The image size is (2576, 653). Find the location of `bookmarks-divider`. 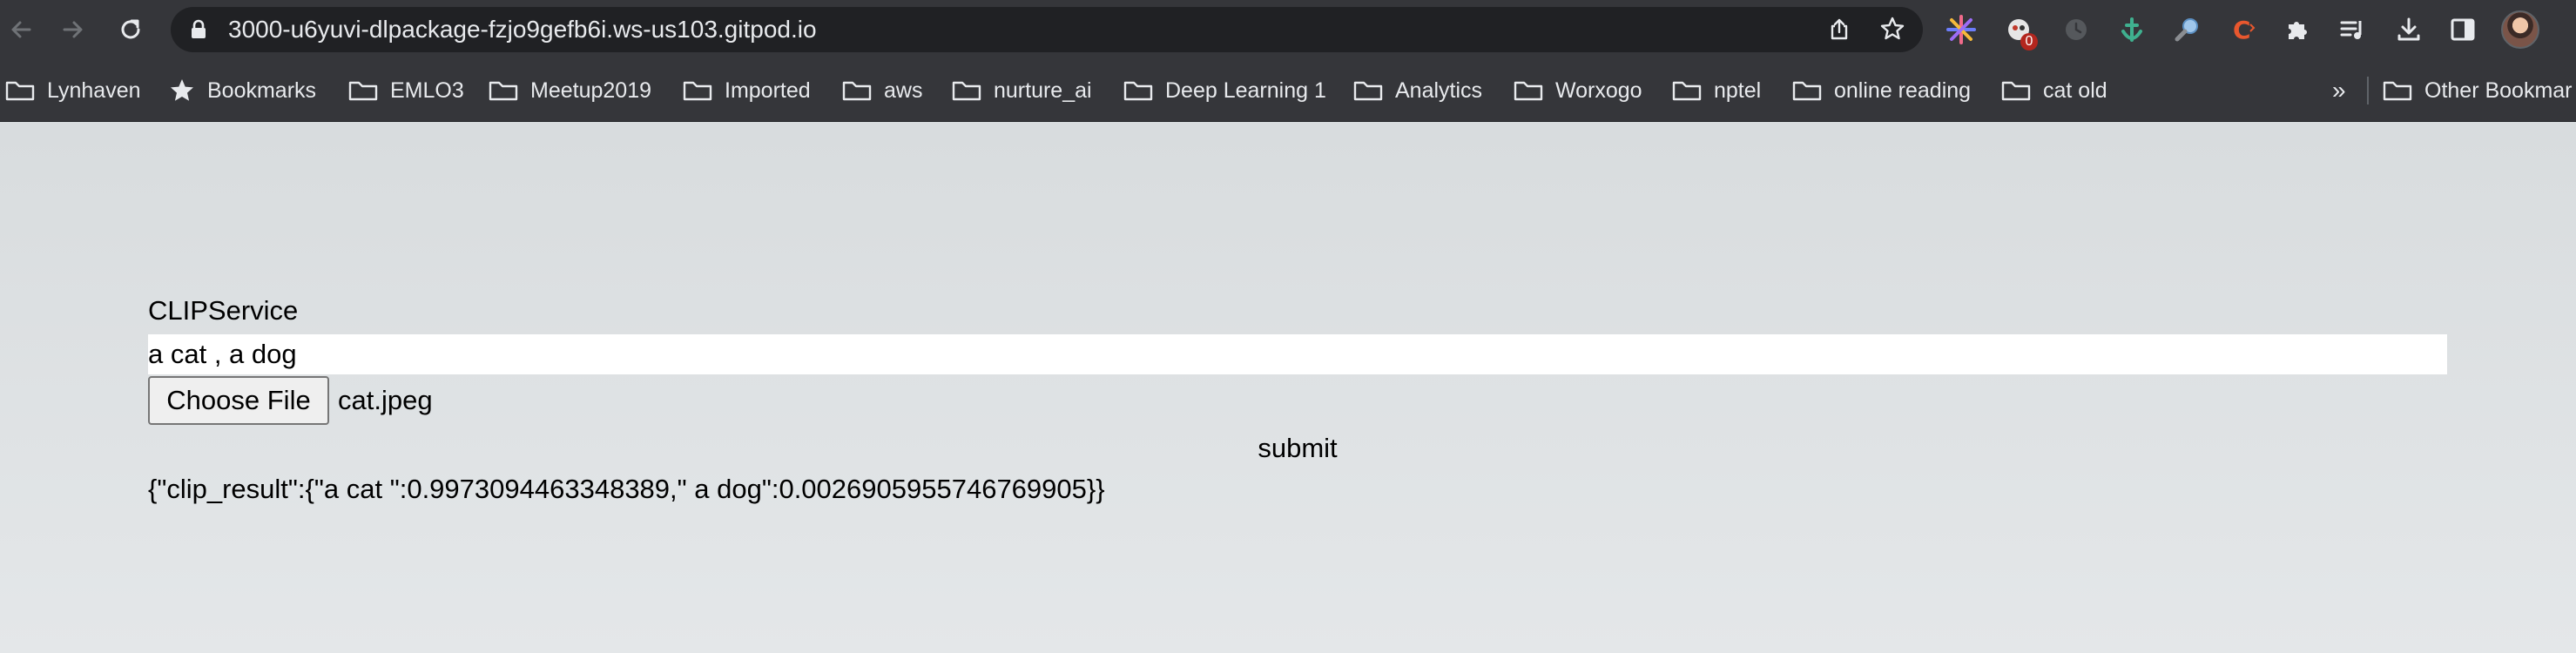

bookmarks-divider is located at coordinates (2368, 90).